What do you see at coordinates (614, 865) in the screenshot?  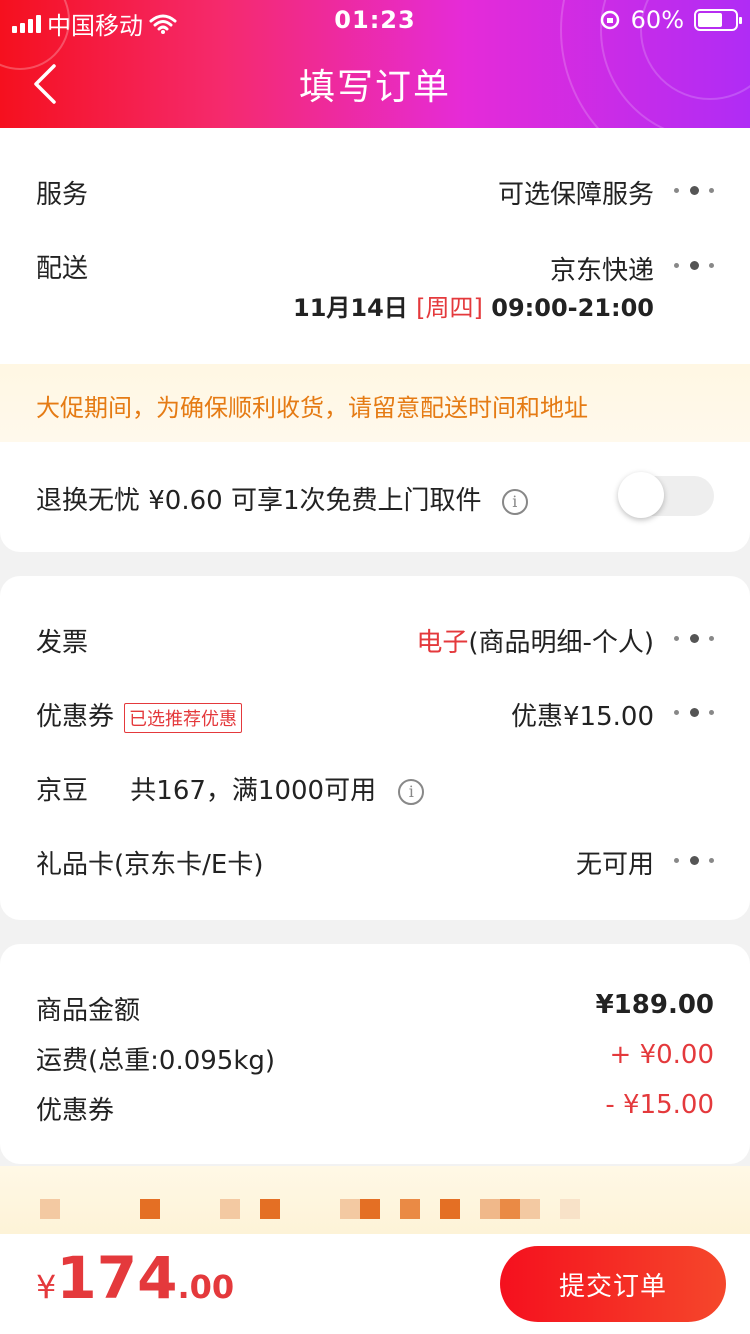 I see `gift-card-value: 无可用` at bounding box center [614, 865].